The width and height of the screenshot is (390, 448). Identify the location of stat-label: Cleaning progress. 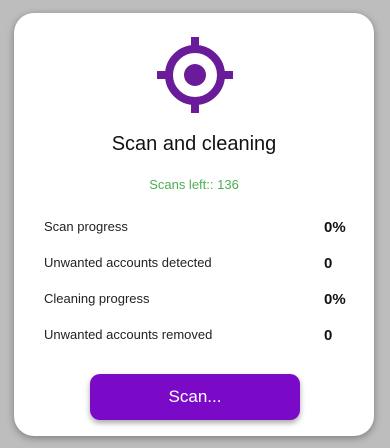
(97, 298).